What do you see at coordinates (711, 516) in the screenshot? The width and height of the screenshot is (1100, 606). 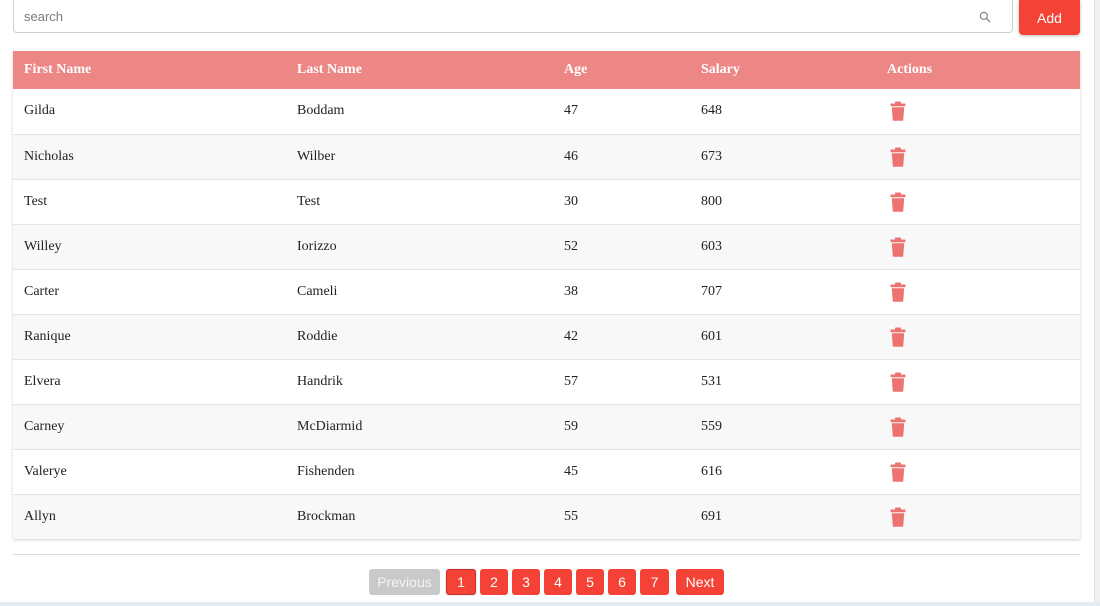 I see `cell-salary: 691` at bounding box center [711, 516].